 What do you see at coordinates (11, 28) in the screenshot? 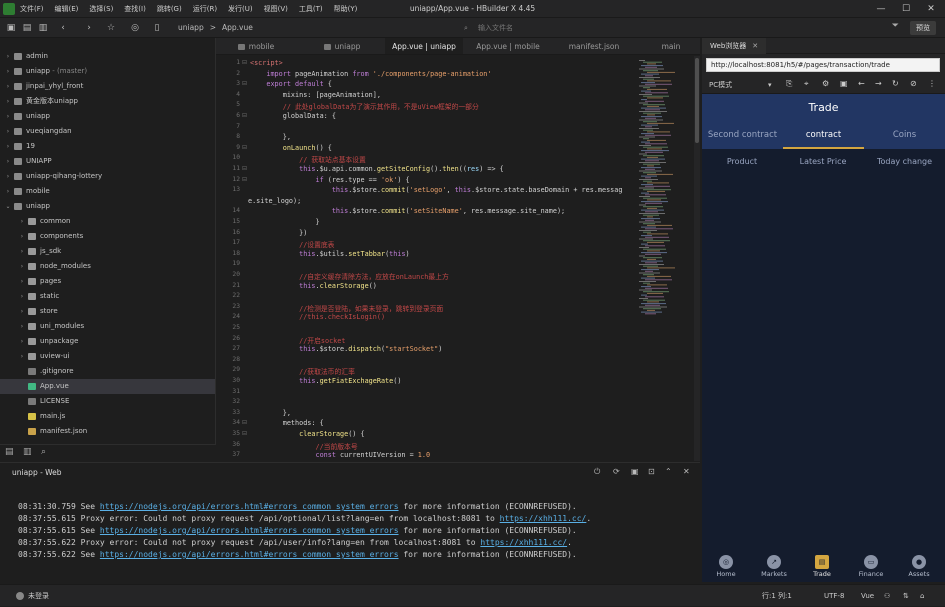
I see `new-file-icon: ▣` at bounding box center [11, 28].